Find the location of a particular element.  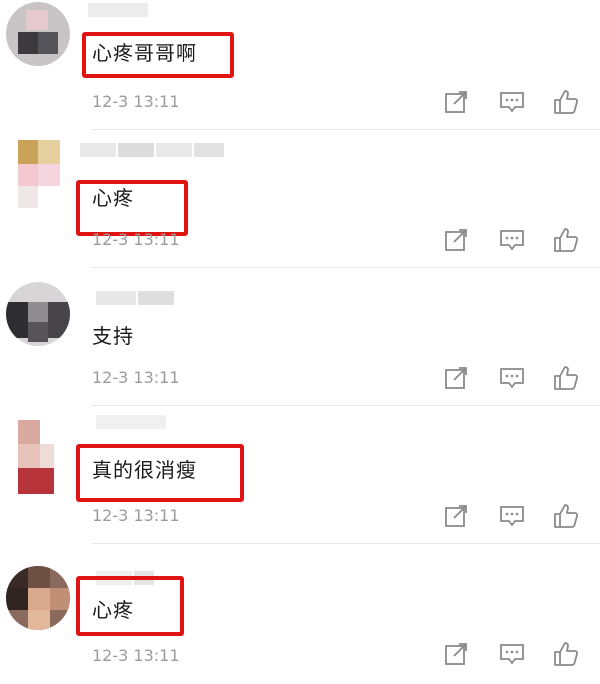

comment-text: 真的很消瘦 is located at coordinates (144, 470).